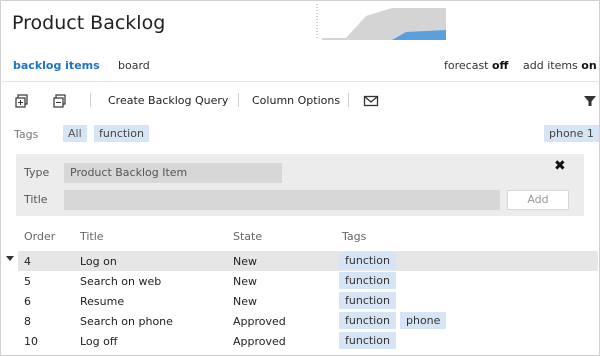 The image size is (600, 356). Describe the element at coordinates (382, 22) in the screenshot. I see `mini-cumulative-flow-chart` at that location.